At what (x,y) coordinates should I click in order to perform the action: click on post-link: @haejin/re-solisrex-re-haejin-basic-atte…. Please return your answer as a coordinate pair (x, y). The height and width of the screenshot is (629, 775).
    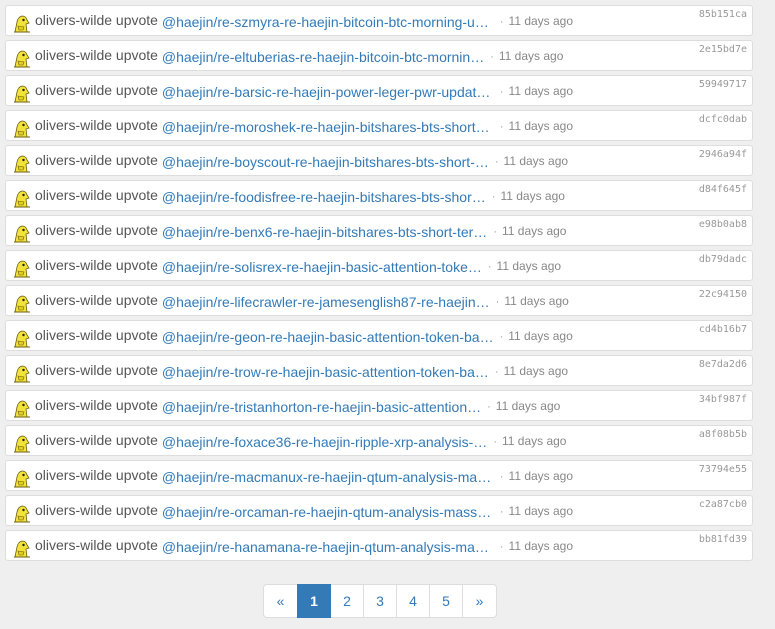
    Looking at the image, I should click on (322, 267).